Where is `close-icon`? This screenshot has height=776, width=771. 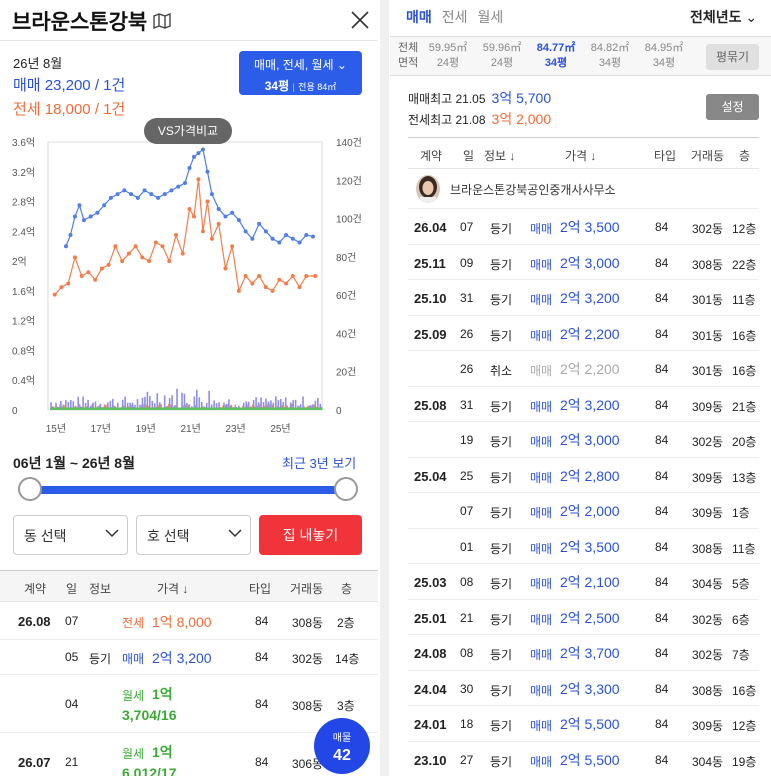 close-icon is located at coordinates (360, 20).